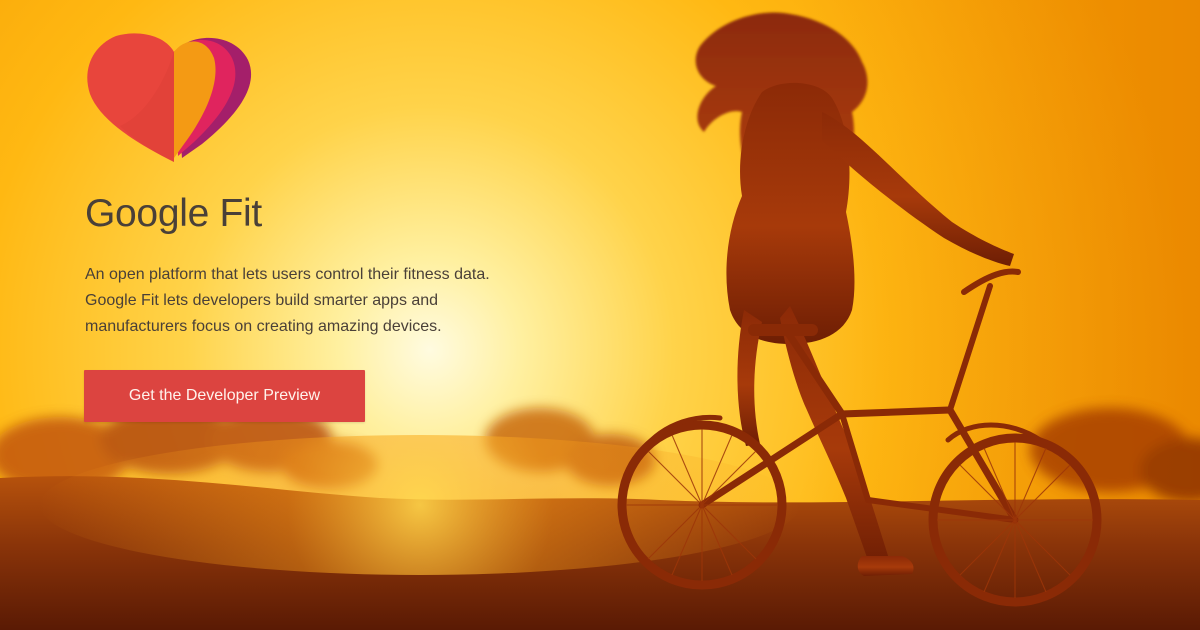 Image resolution: width=1200 pixels, height=630 pixels. What do you see at coordinates (169, 97) in the screenshot?
I see `google-fit-heart-logo` at bounding box center [169, 97].